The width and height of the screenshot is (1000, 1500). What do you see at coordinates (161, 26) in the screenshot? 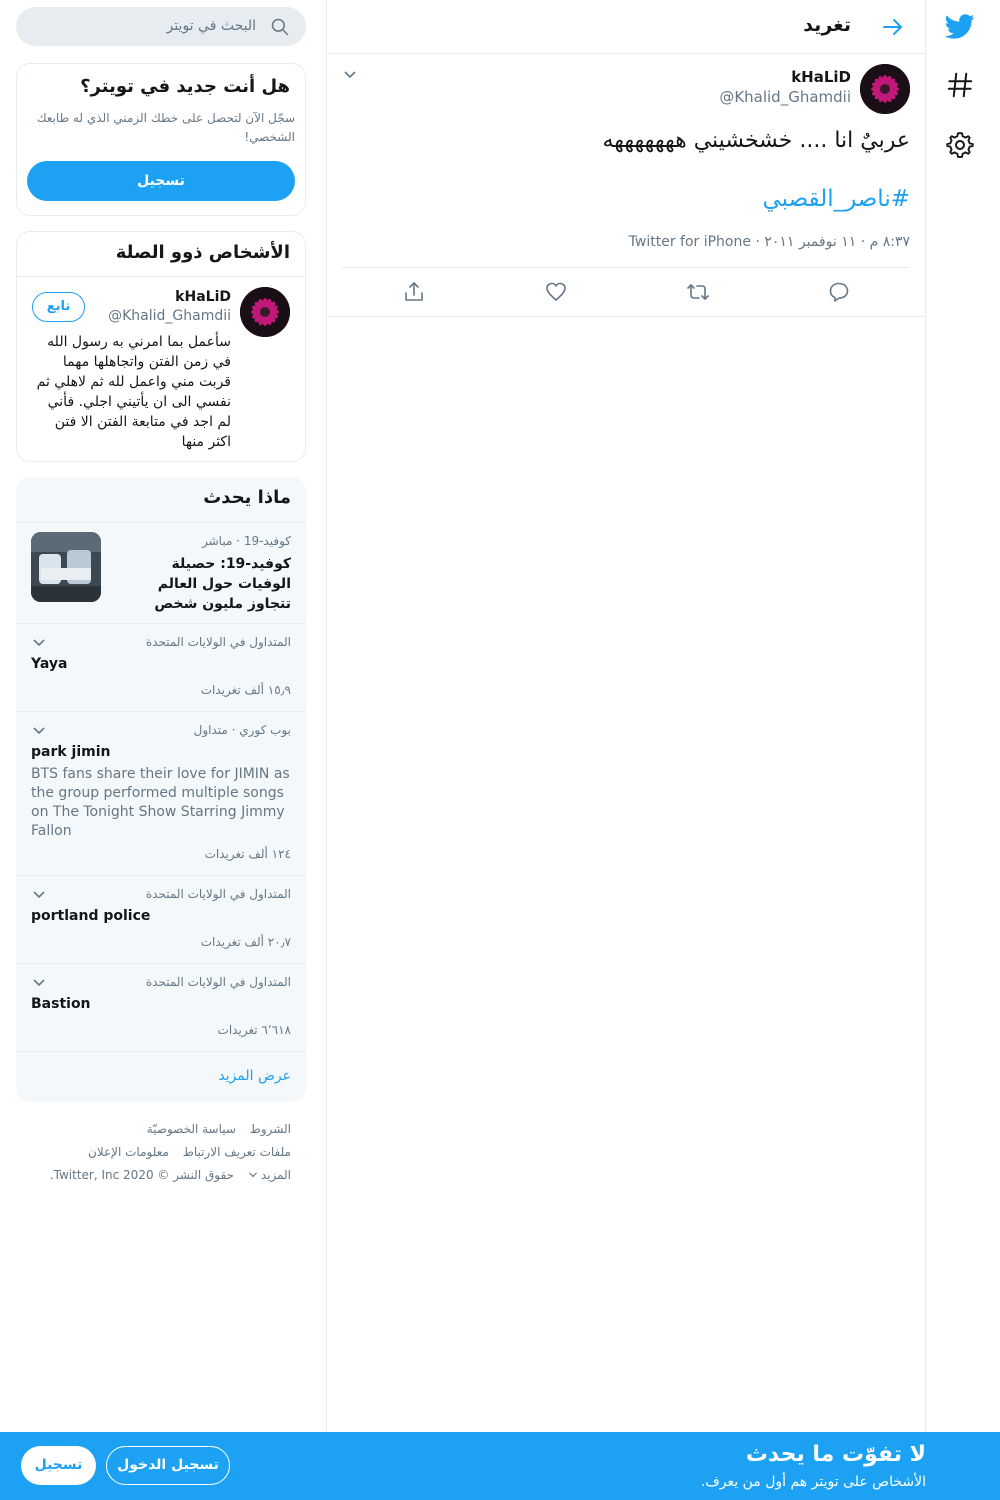
I see `search-input: البحث في تويتر` at bounding box center [161, 26].